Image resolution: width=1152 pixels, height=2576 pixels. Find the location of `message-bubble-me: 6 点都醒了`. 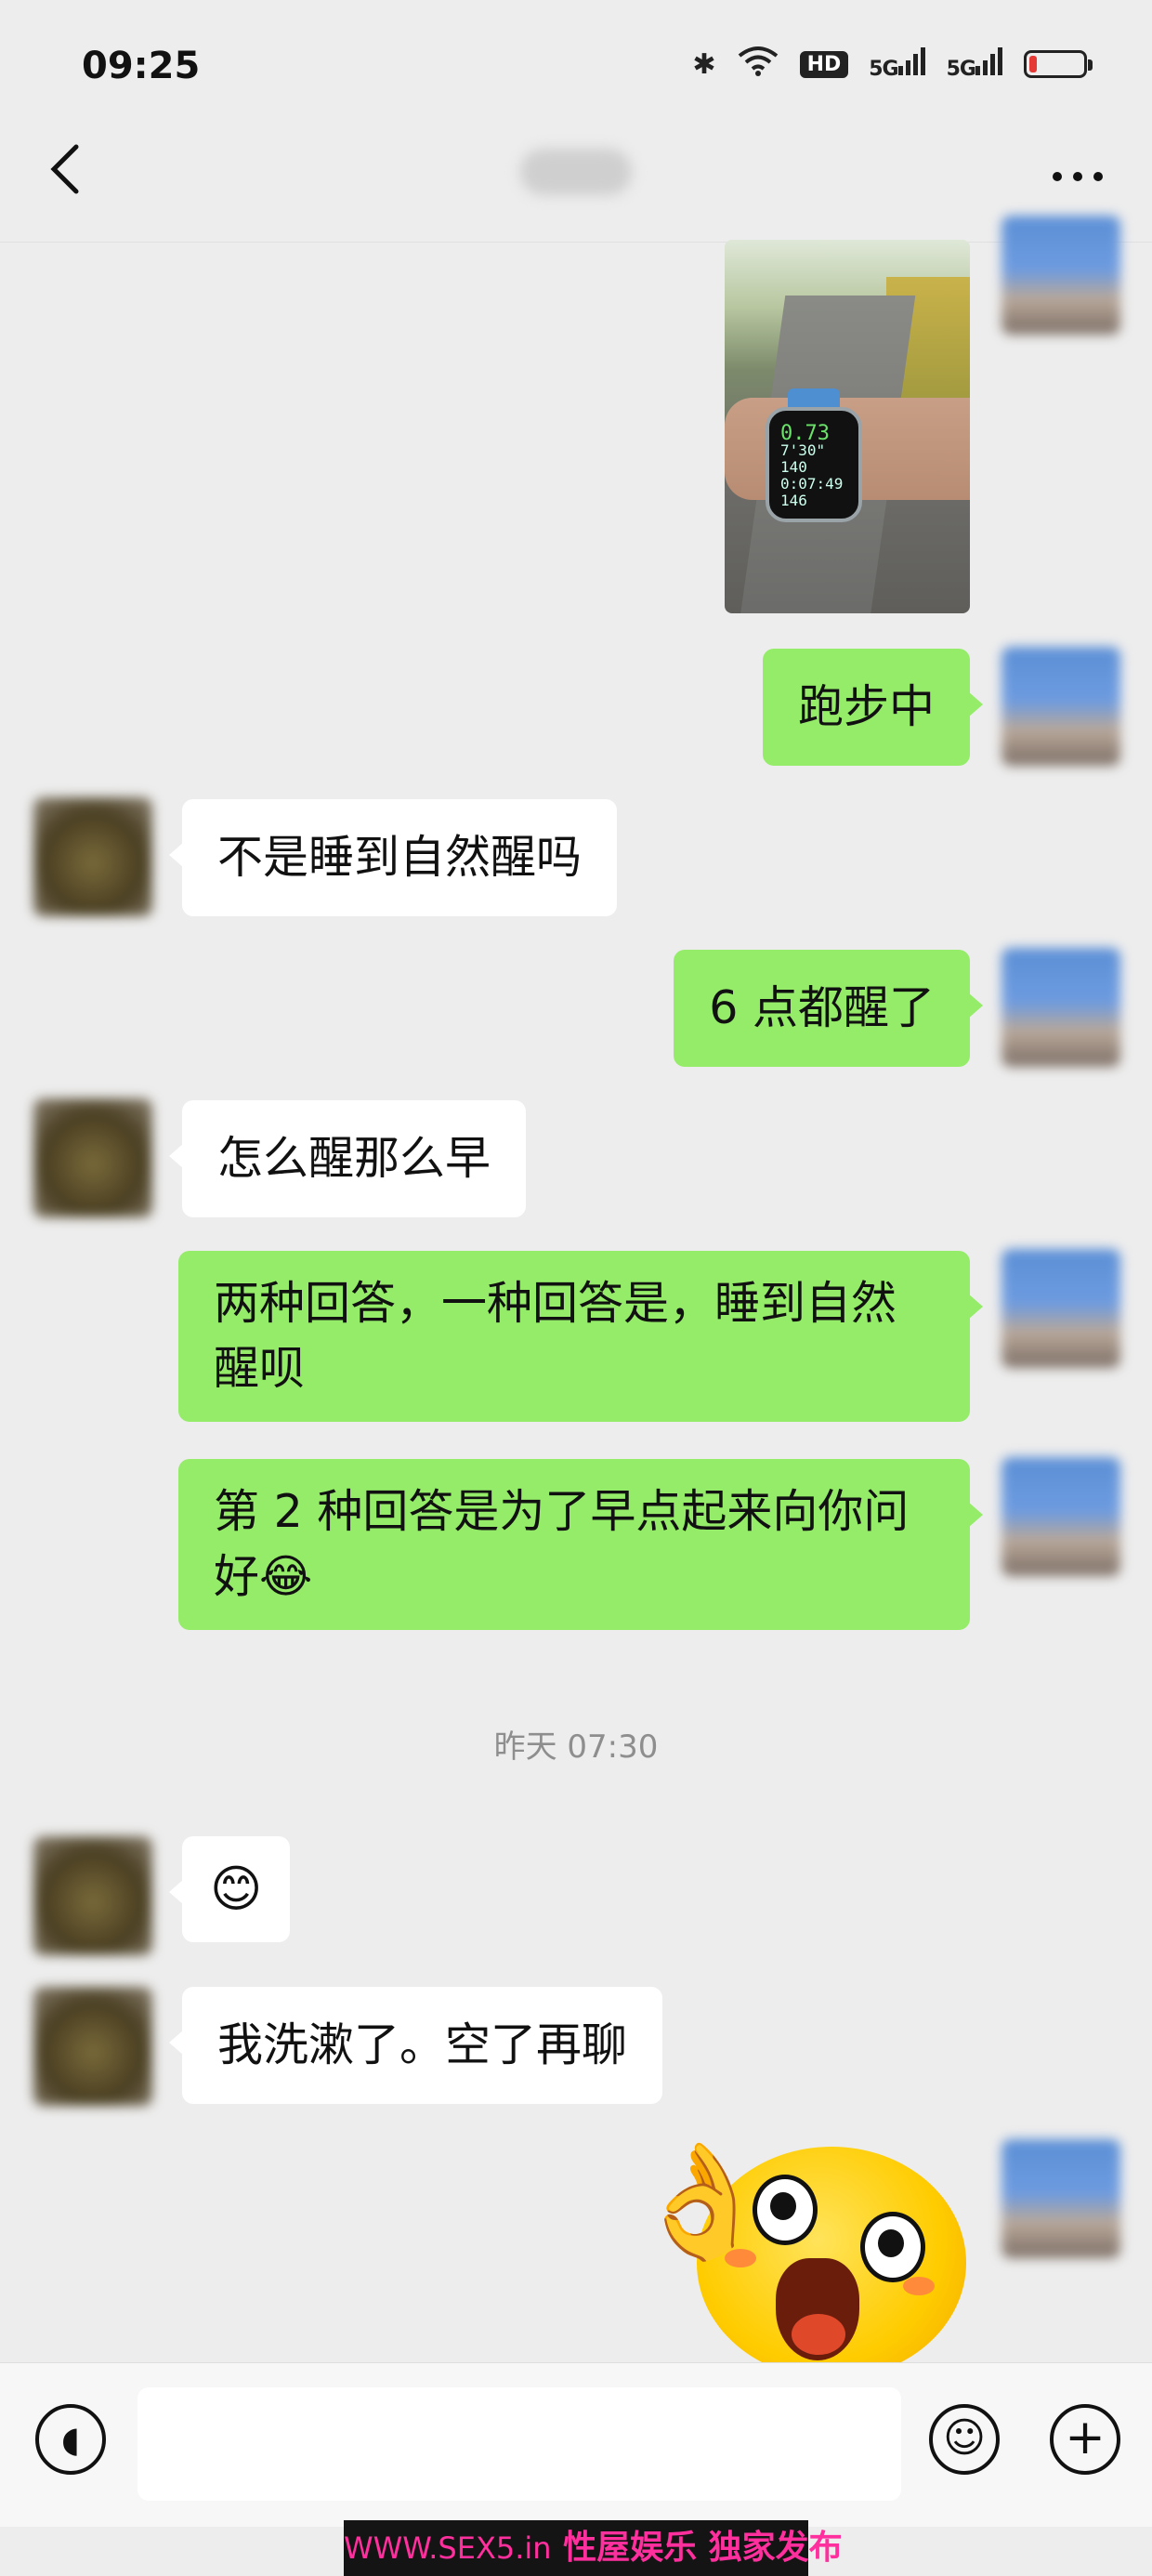

message-bubble-me: 6 点都醒了 is located at coordinates (828, 1008).